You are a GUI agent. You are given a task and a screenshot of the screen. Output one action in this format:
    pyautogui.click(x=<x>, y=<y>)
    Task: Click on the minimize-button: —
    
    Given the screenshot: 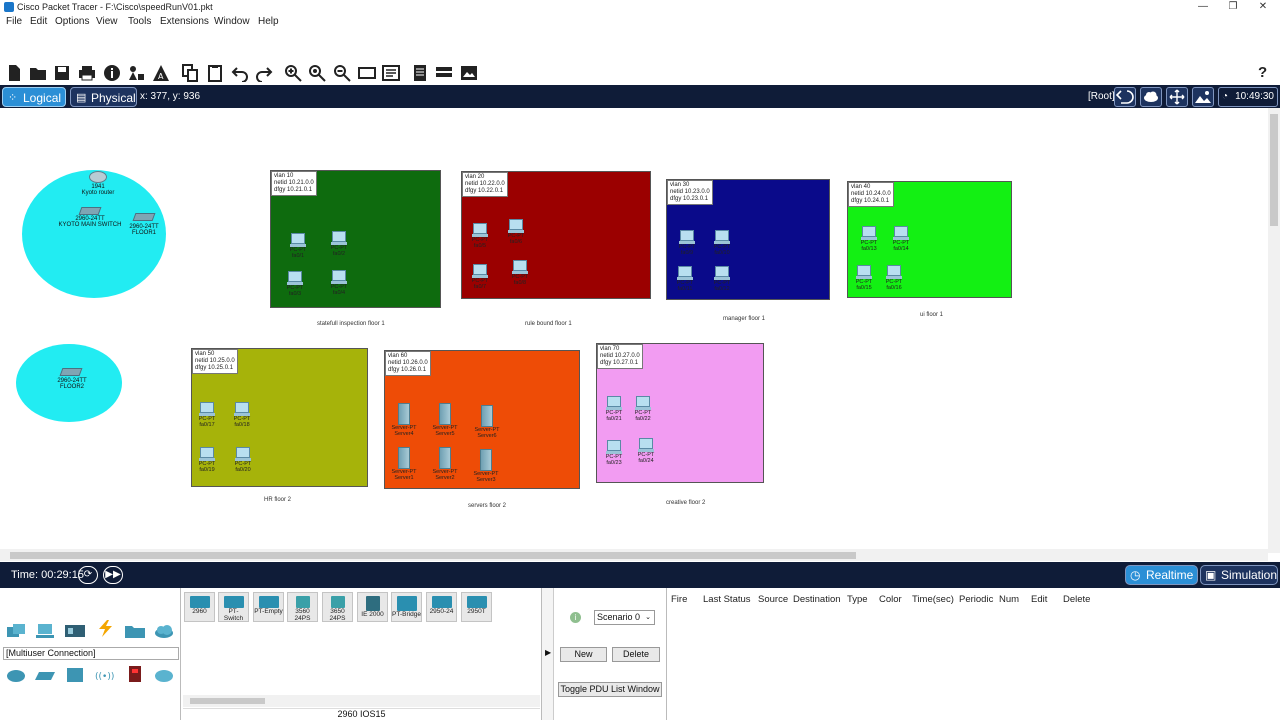 What is the action you would take?
    pyautogui.click(x=1203, y=7)
    